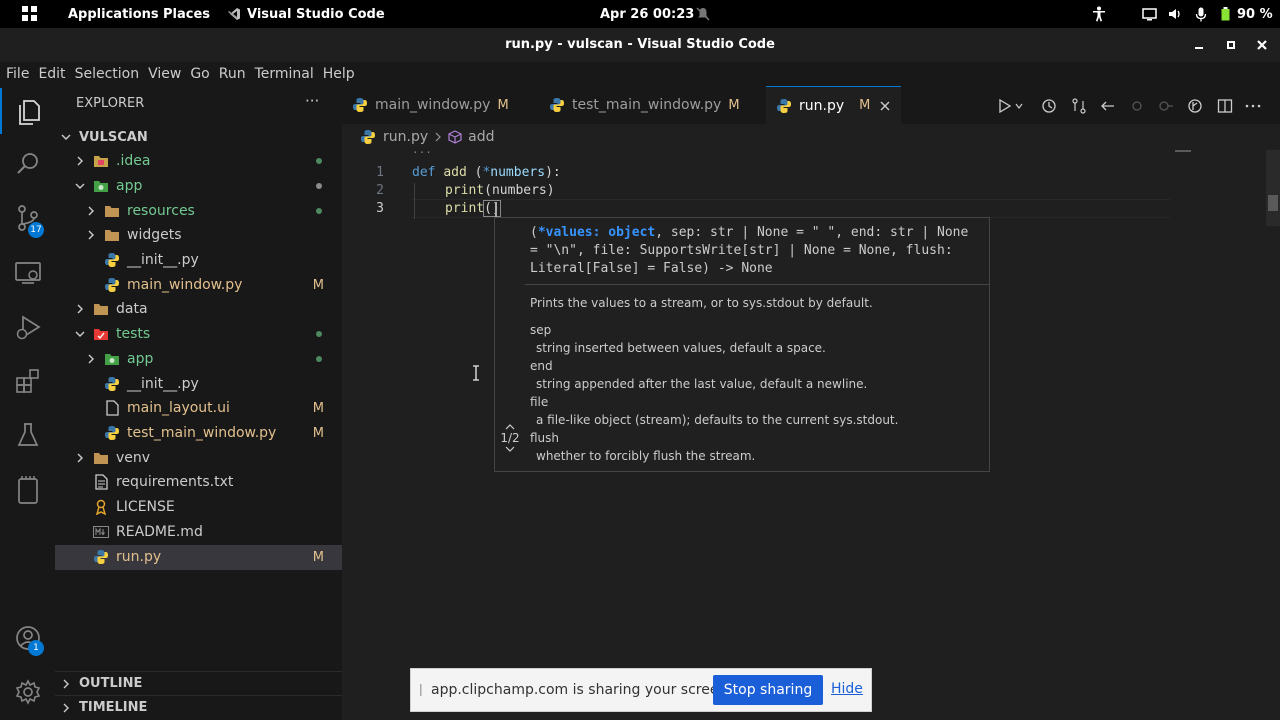 The height and width of the screenshot is (720, 1280). What do you see at coordinates (1108, 106) in the screenshot?
I see `go-back-icon` at bounding box center [1108, 106].